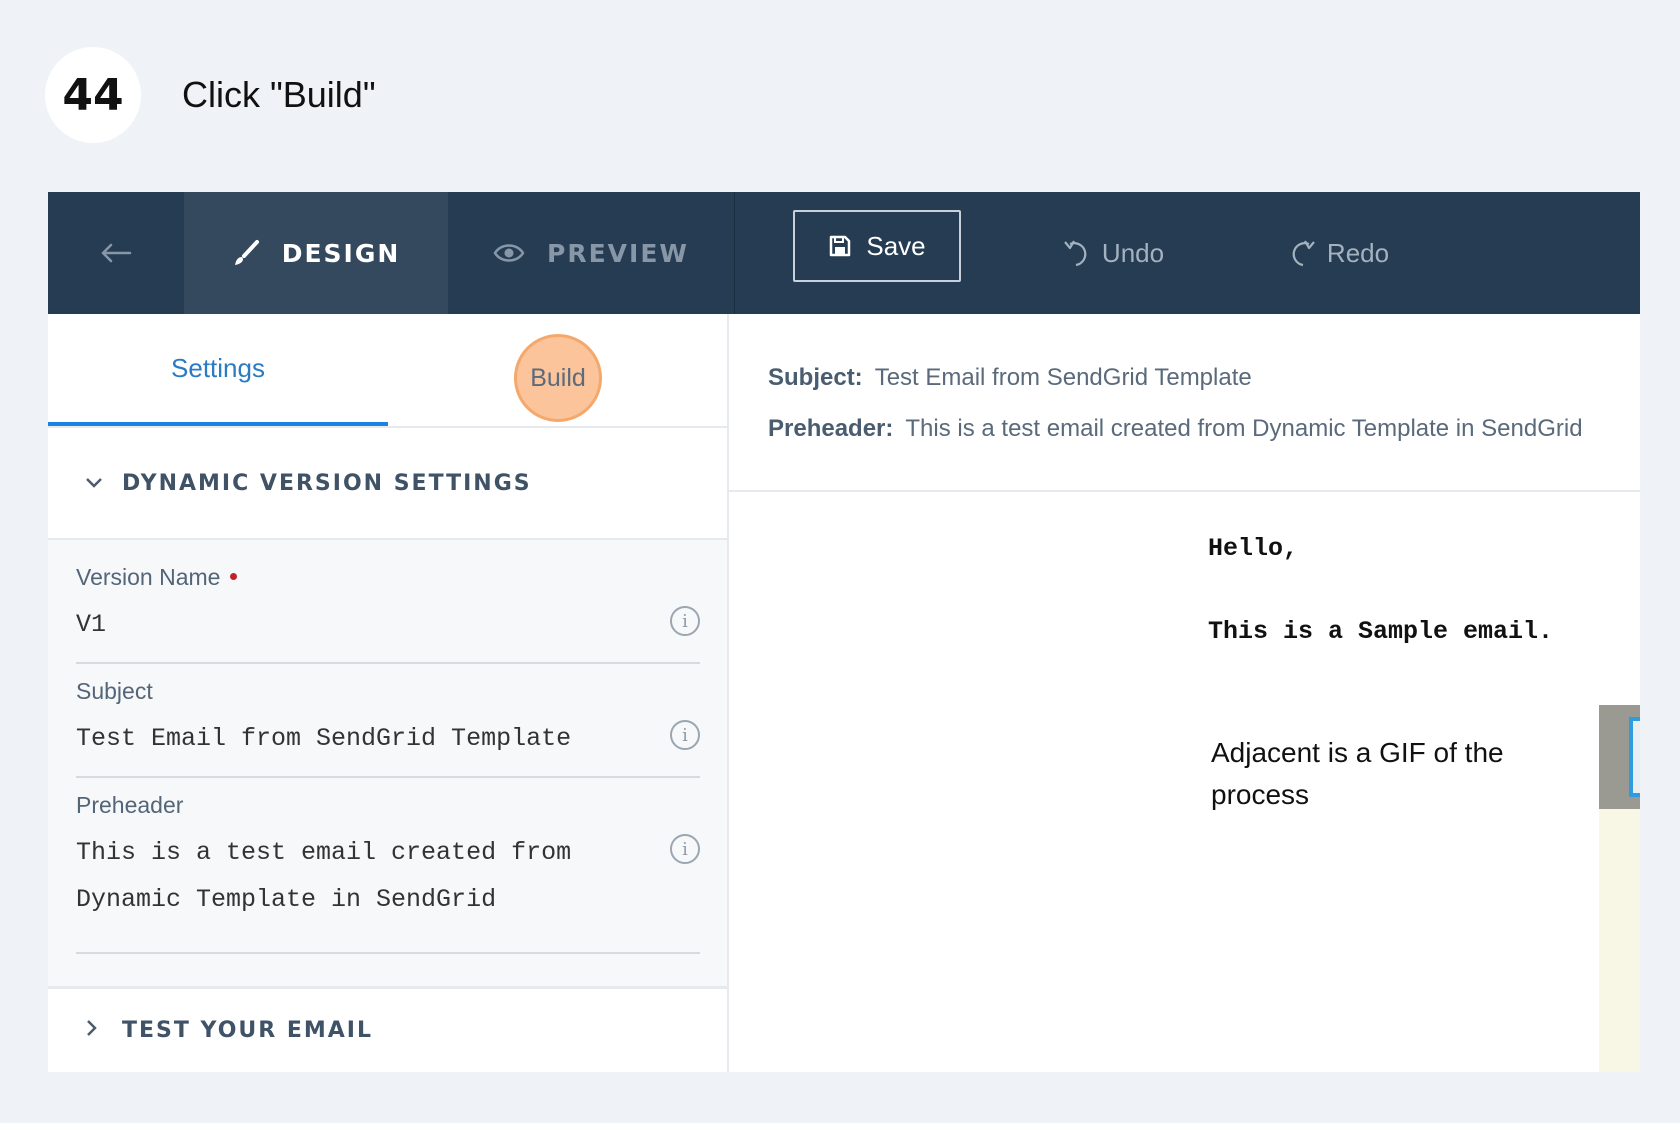 This screenshot has height=1123, width=1680. I want to click on email-line: This is a Sample email., so click(1381, 631).